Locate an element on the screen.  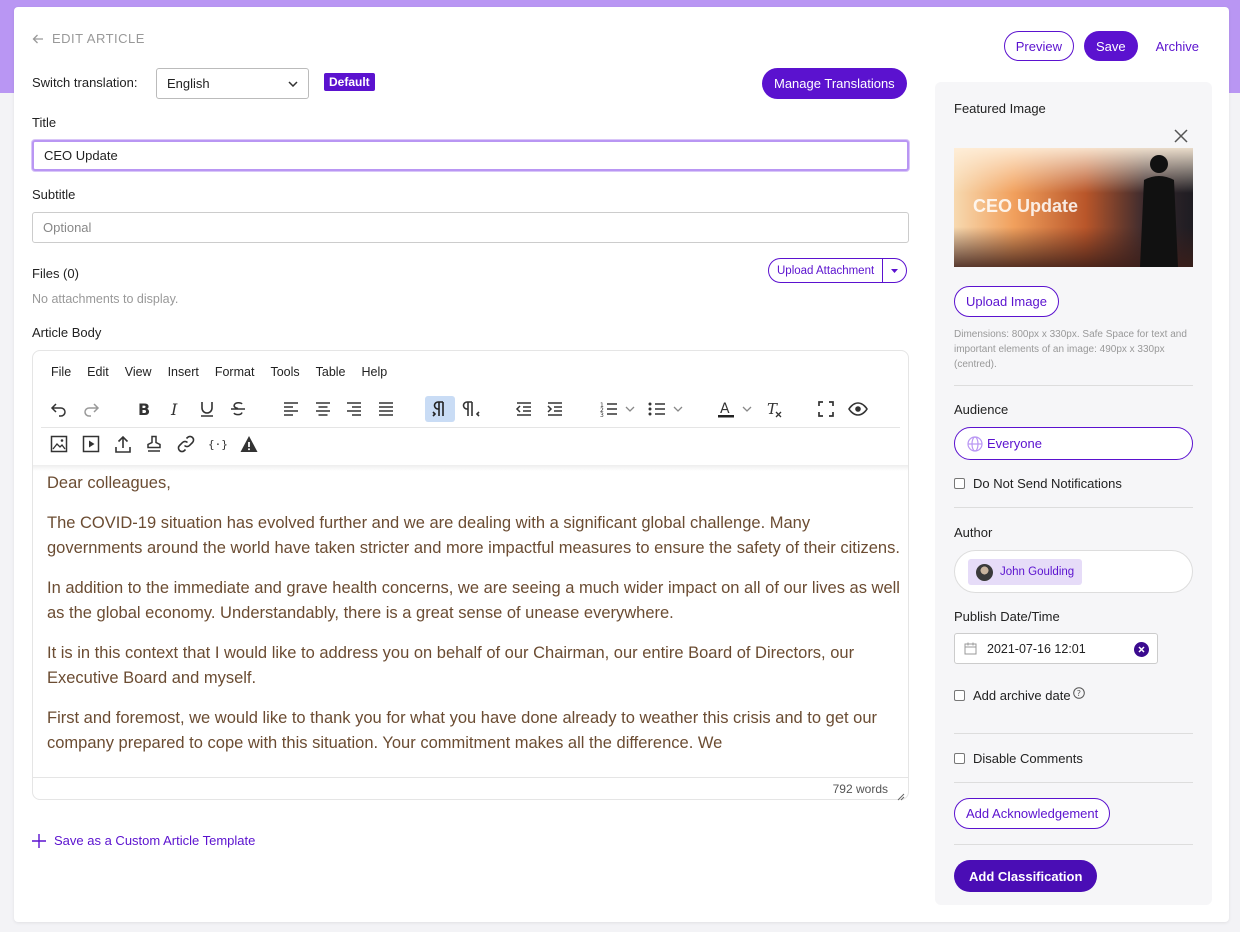
menu-file: File is located at coordinates (61, 372).